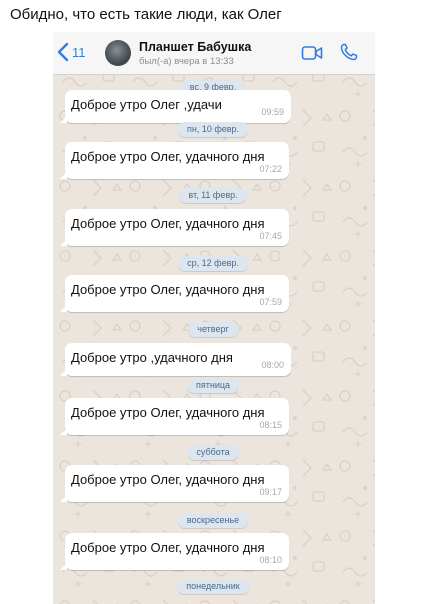 Image resolution: width=428 pixels, height=604 pixels. I want to click on post-caption: Обидно, что есть такие люди, как Олег, so click(146, 14).